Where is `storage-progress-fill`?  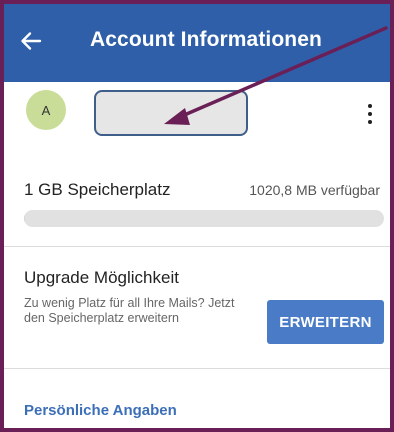 storage-progress-fill is located at coordinates (25, 218).